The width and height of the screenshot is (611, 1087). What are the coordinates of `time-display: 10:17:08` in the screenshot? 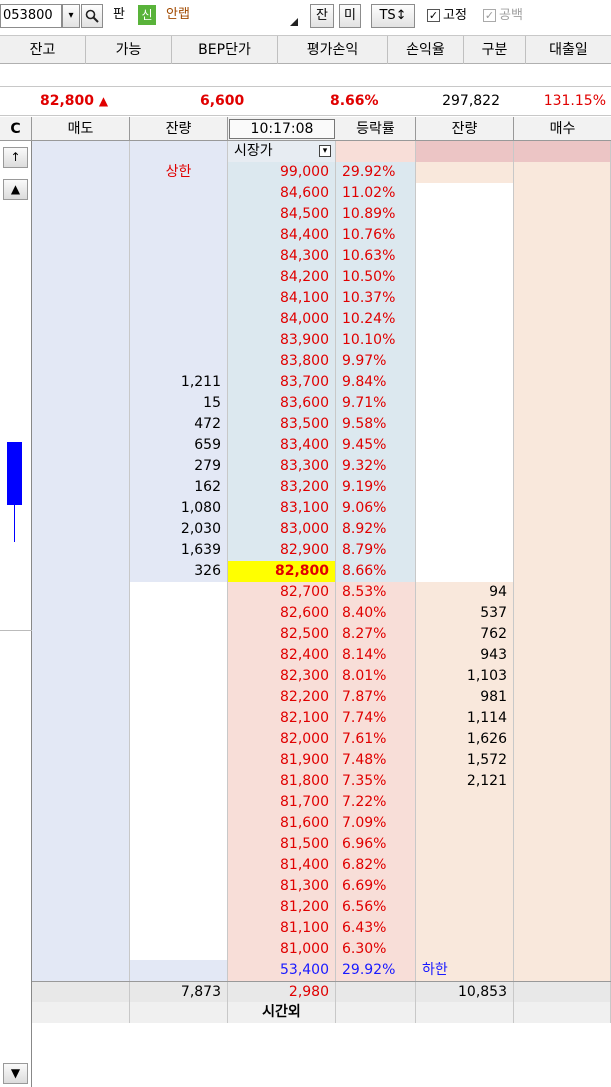 It's located at (282, 129).